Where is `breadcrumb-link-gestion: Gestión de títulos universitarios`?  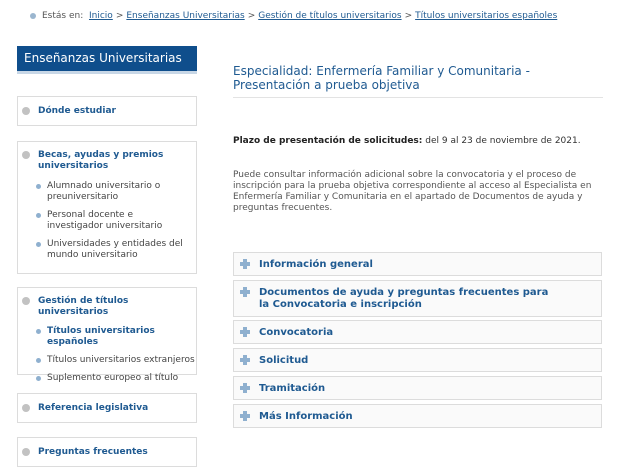 breadcrumb-link-gestion: Gestión de títulos universitarios is located at coordinates (329, 16).